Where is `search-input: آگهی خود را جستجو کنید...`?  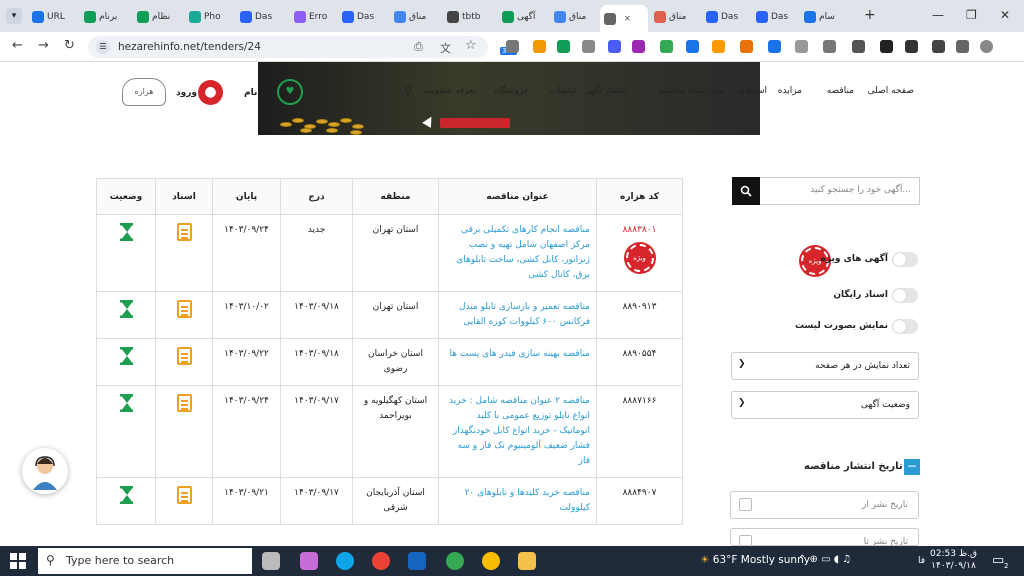
search-input: آگهی خود را جستجو کنید... is located at coordinates (840, 191).